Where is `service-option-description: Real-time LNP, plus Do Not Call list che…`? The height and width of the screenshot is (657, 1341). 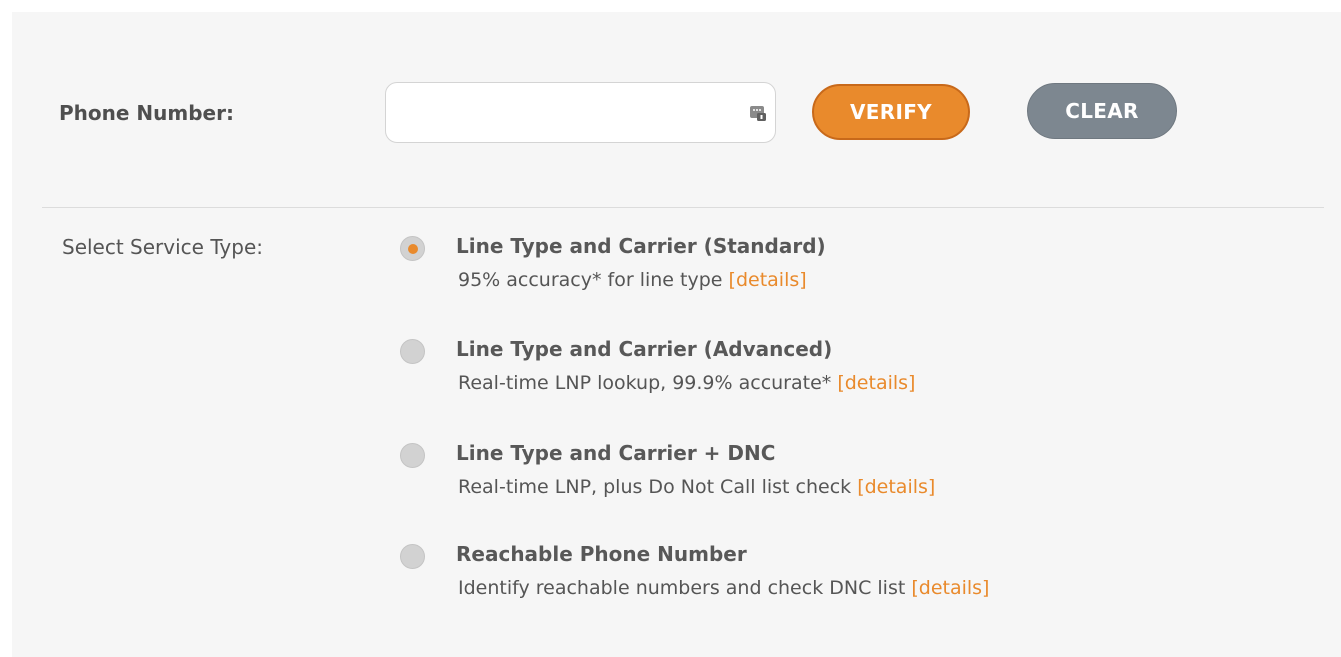 service-option-description: Real-time LNP, plus Do Not Call list che… is located at coordinates (696, 487).